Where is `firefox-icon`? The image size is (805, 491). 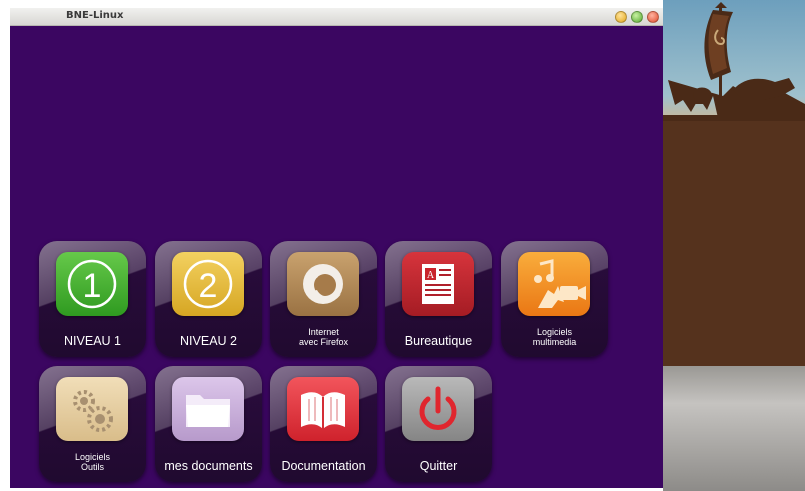
firefox-icon is located at coordinates (323, 284).